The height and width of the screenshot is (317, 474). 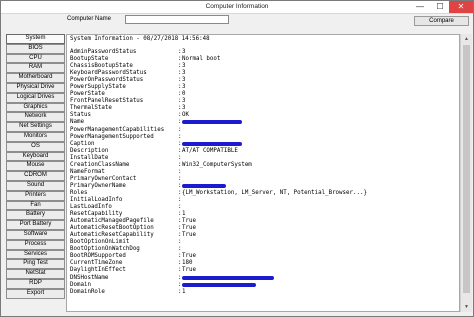 What do you see at coordinates (105, 249) in the screenshot?
I see `info-key: BootOptionOnWatchDog` at bounding box center [105, 249].